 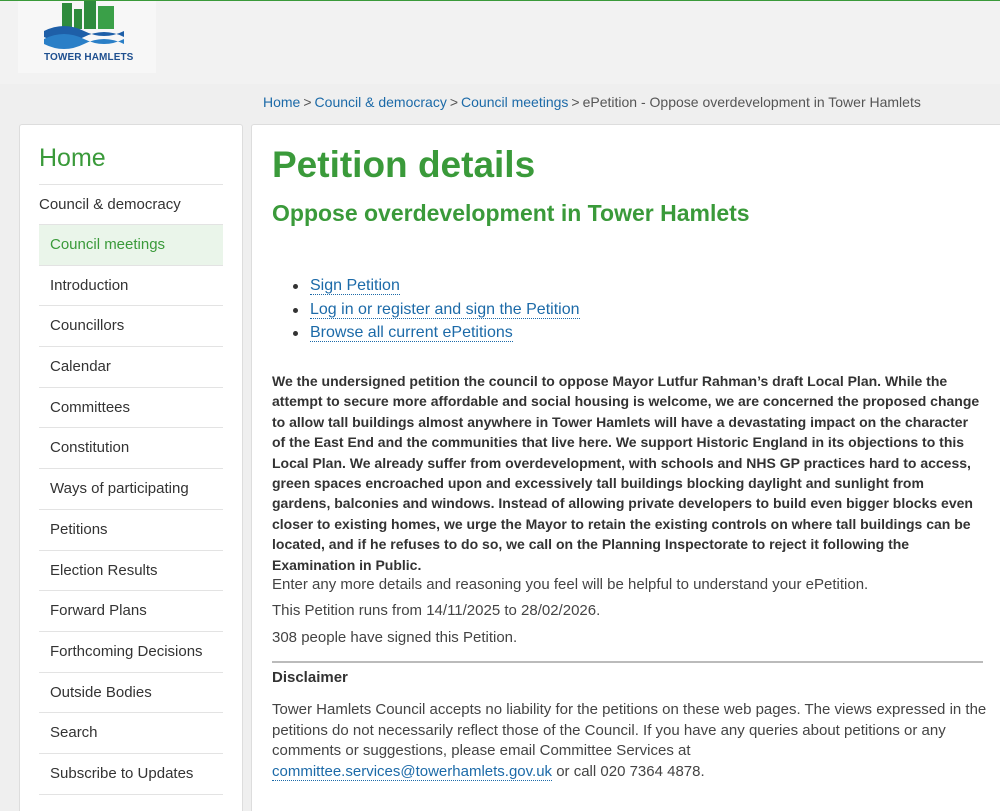 I want to click on breadcrumb-council-democracy: Council & democracy, so click(x=381, y=102).